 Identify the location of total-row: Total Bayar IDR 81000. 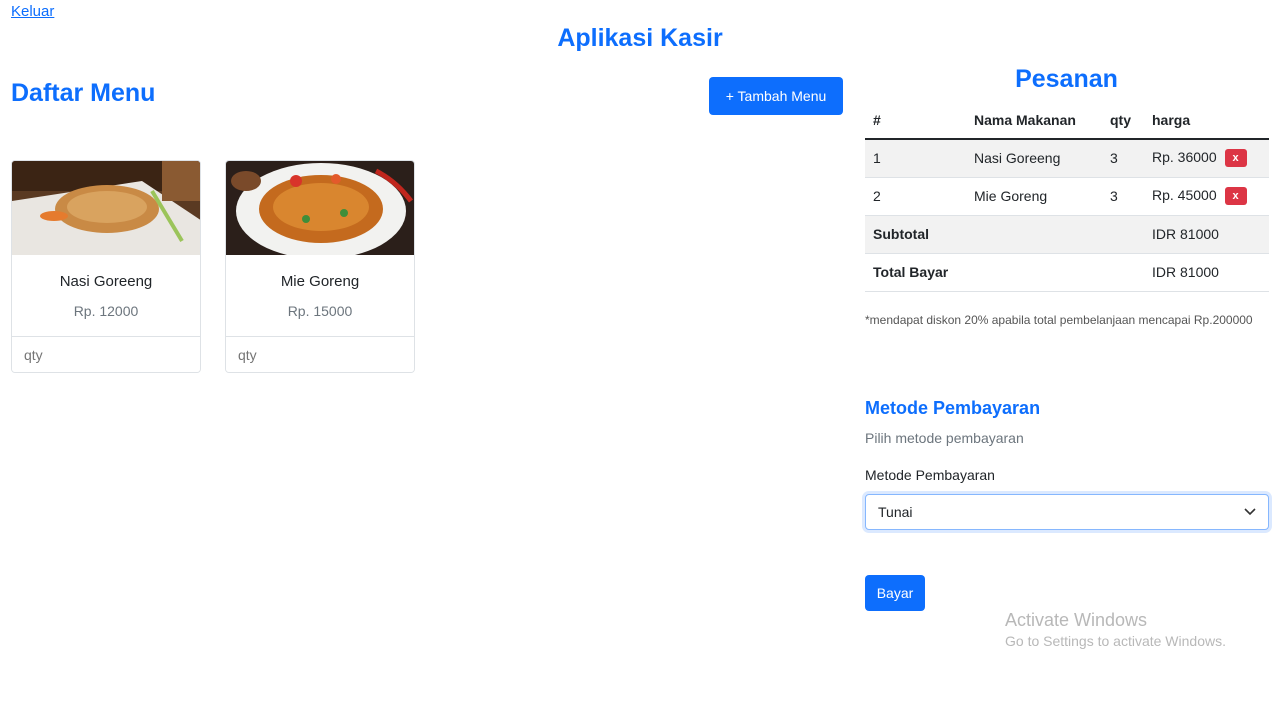
(1067, 272).